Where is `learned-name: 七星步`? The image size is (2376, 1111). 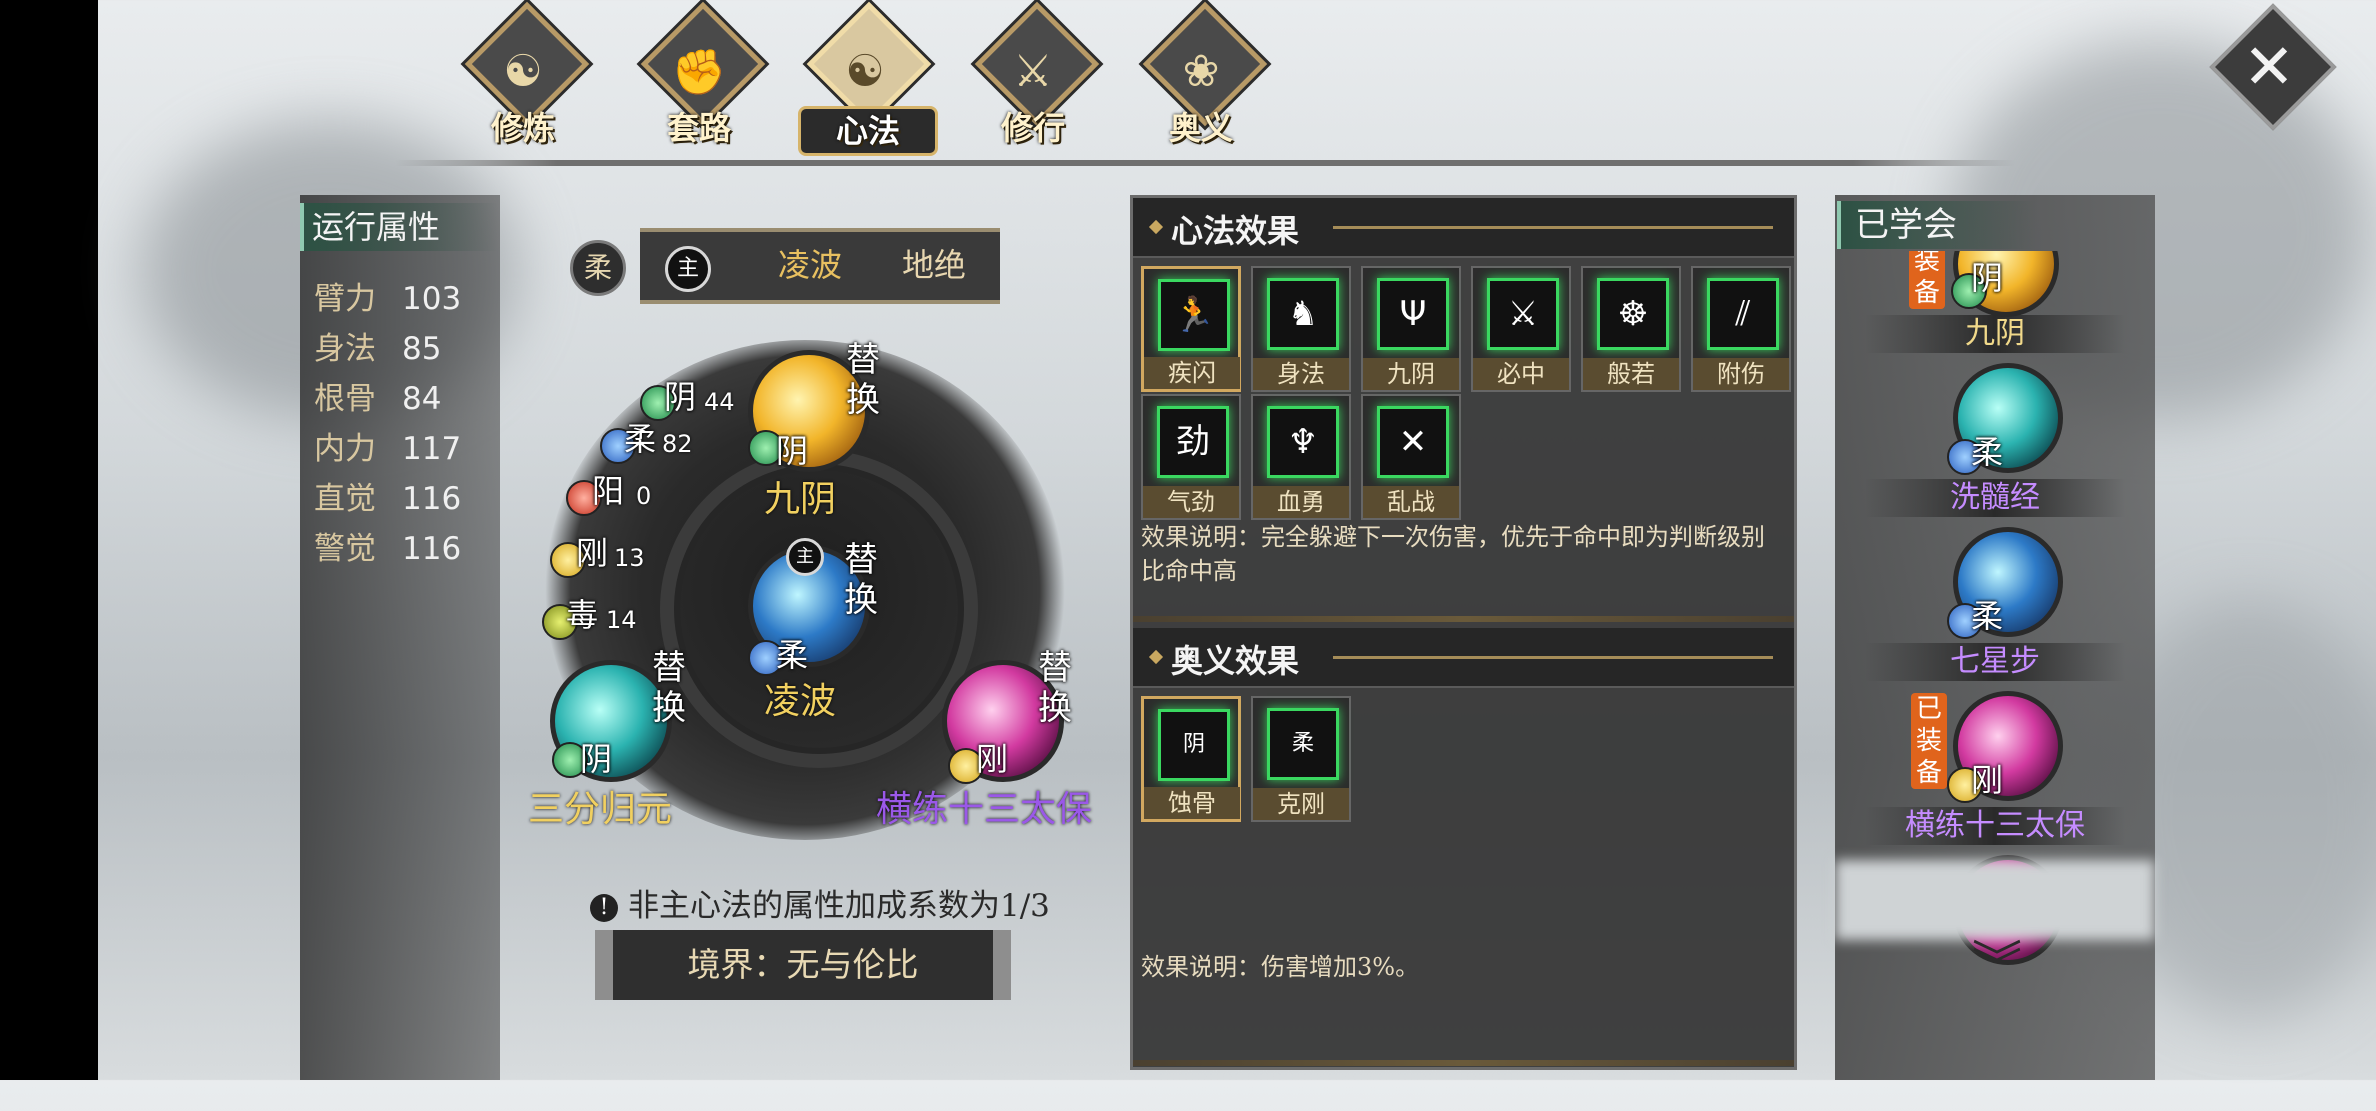
learned-name: 七星步 is located at coordinates (1995, 662).